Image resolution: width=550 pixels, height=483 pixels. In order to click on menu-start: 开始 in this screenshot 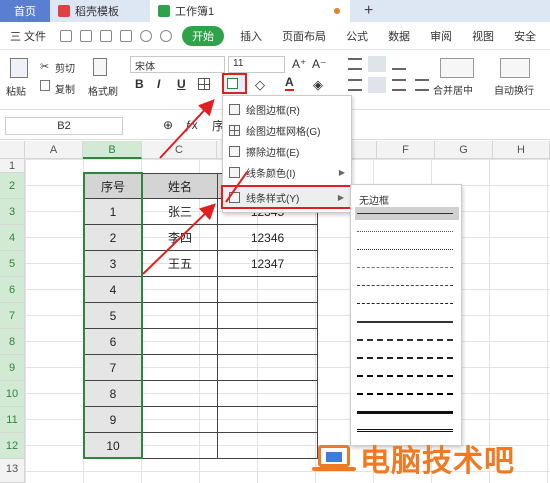, I will do `click(203, 35)`.